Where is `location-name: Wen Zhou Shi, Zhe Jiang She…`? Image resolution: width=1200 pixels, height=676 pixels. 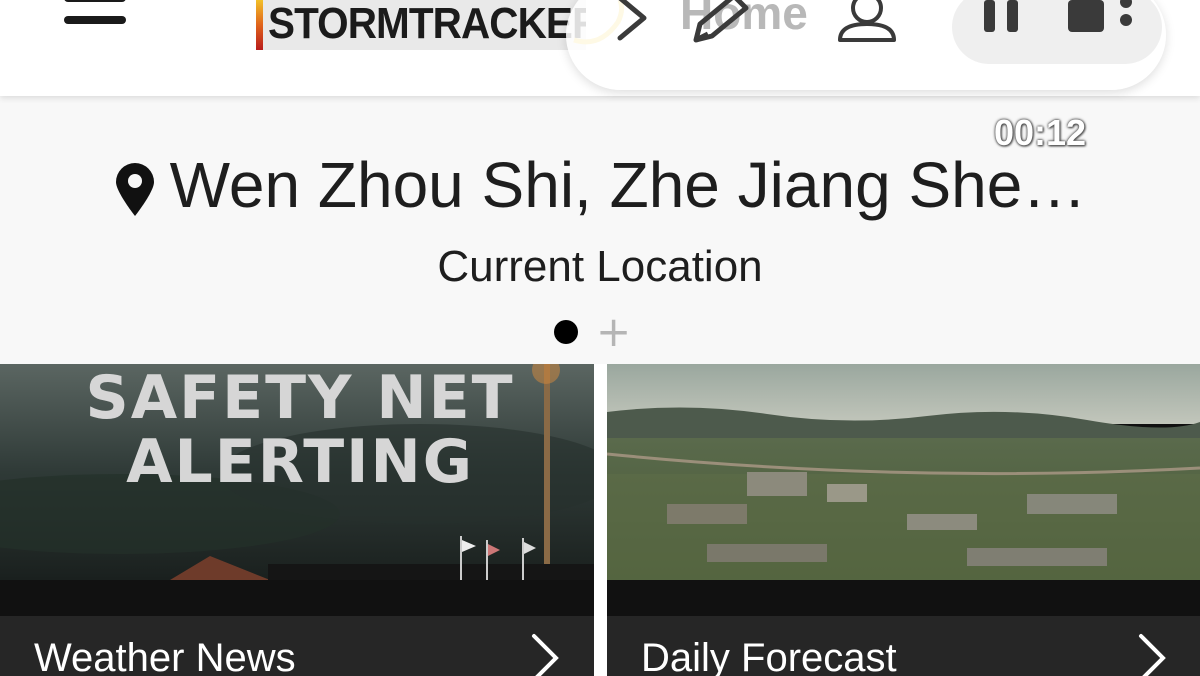
location-name: Wen Zhou Shi, Zhe Jiang She… is located at coordinates (628, 185).